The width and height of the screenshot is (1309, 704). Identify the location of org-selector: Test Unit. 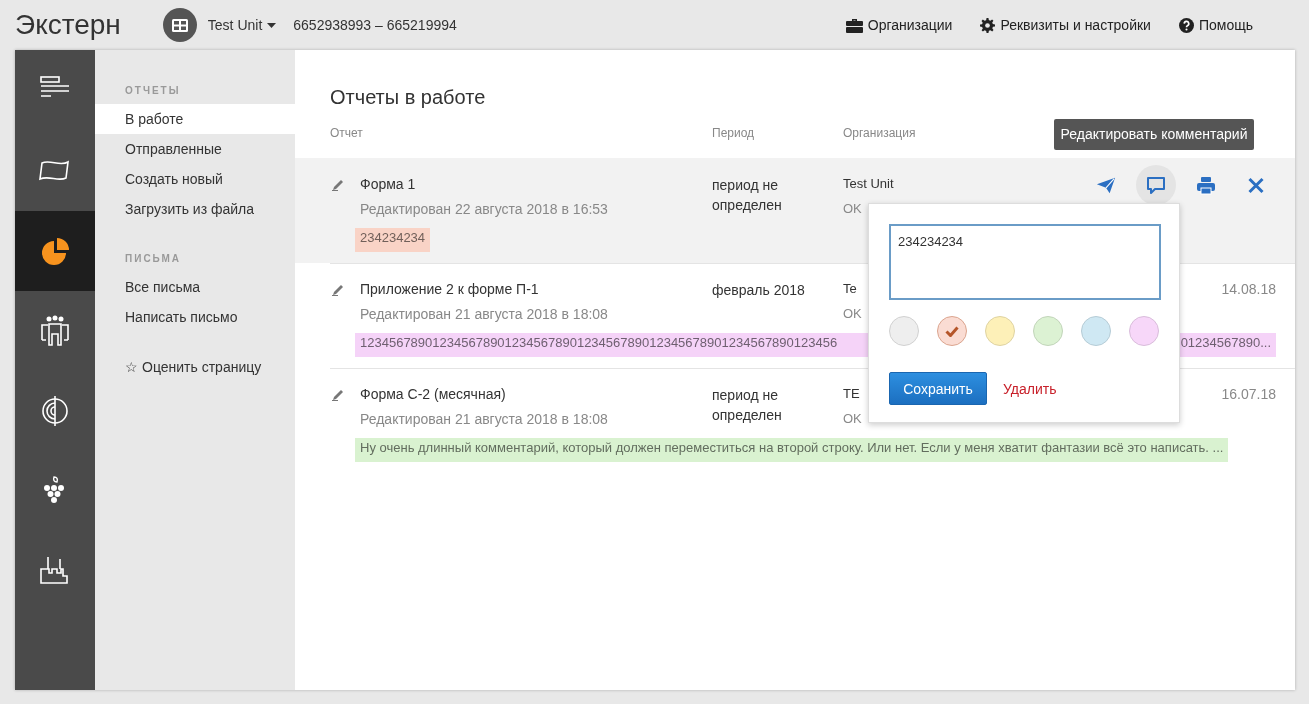
(242, 25).